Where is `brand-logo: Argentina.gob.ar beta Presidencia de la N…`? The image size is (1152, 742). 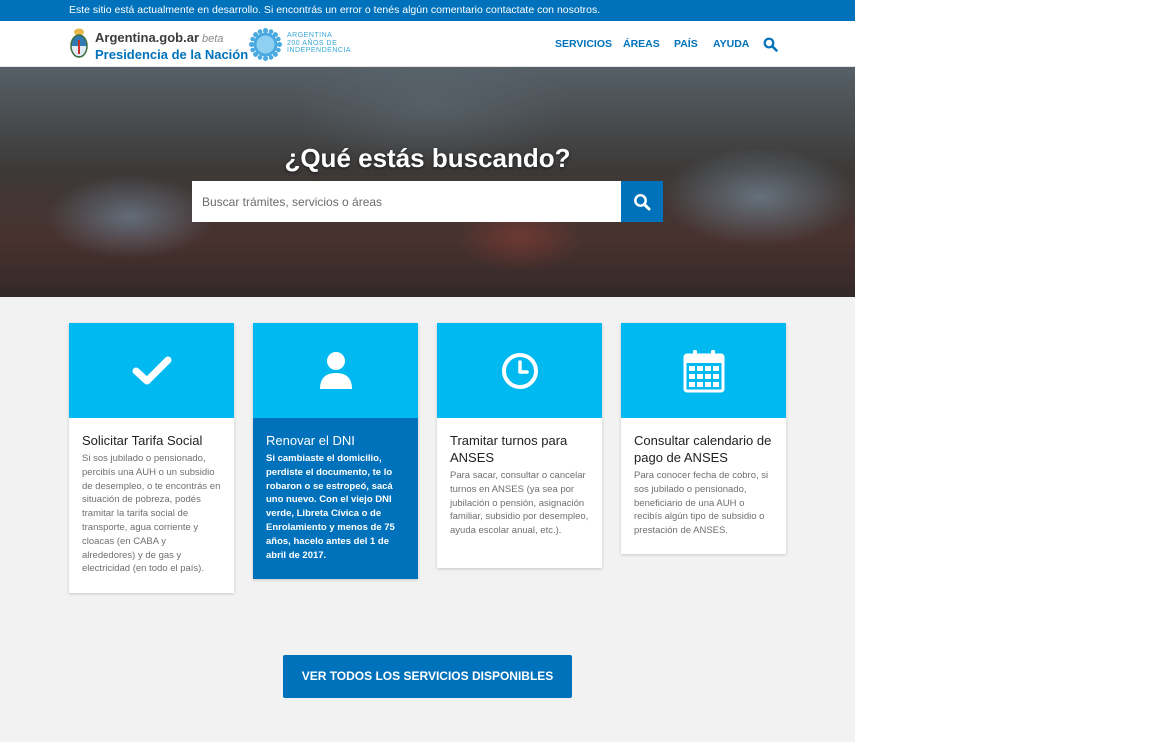
brand-logo: Argentina.gob.ar beta Presidencia de la N… is located at coordinates (171, 46).